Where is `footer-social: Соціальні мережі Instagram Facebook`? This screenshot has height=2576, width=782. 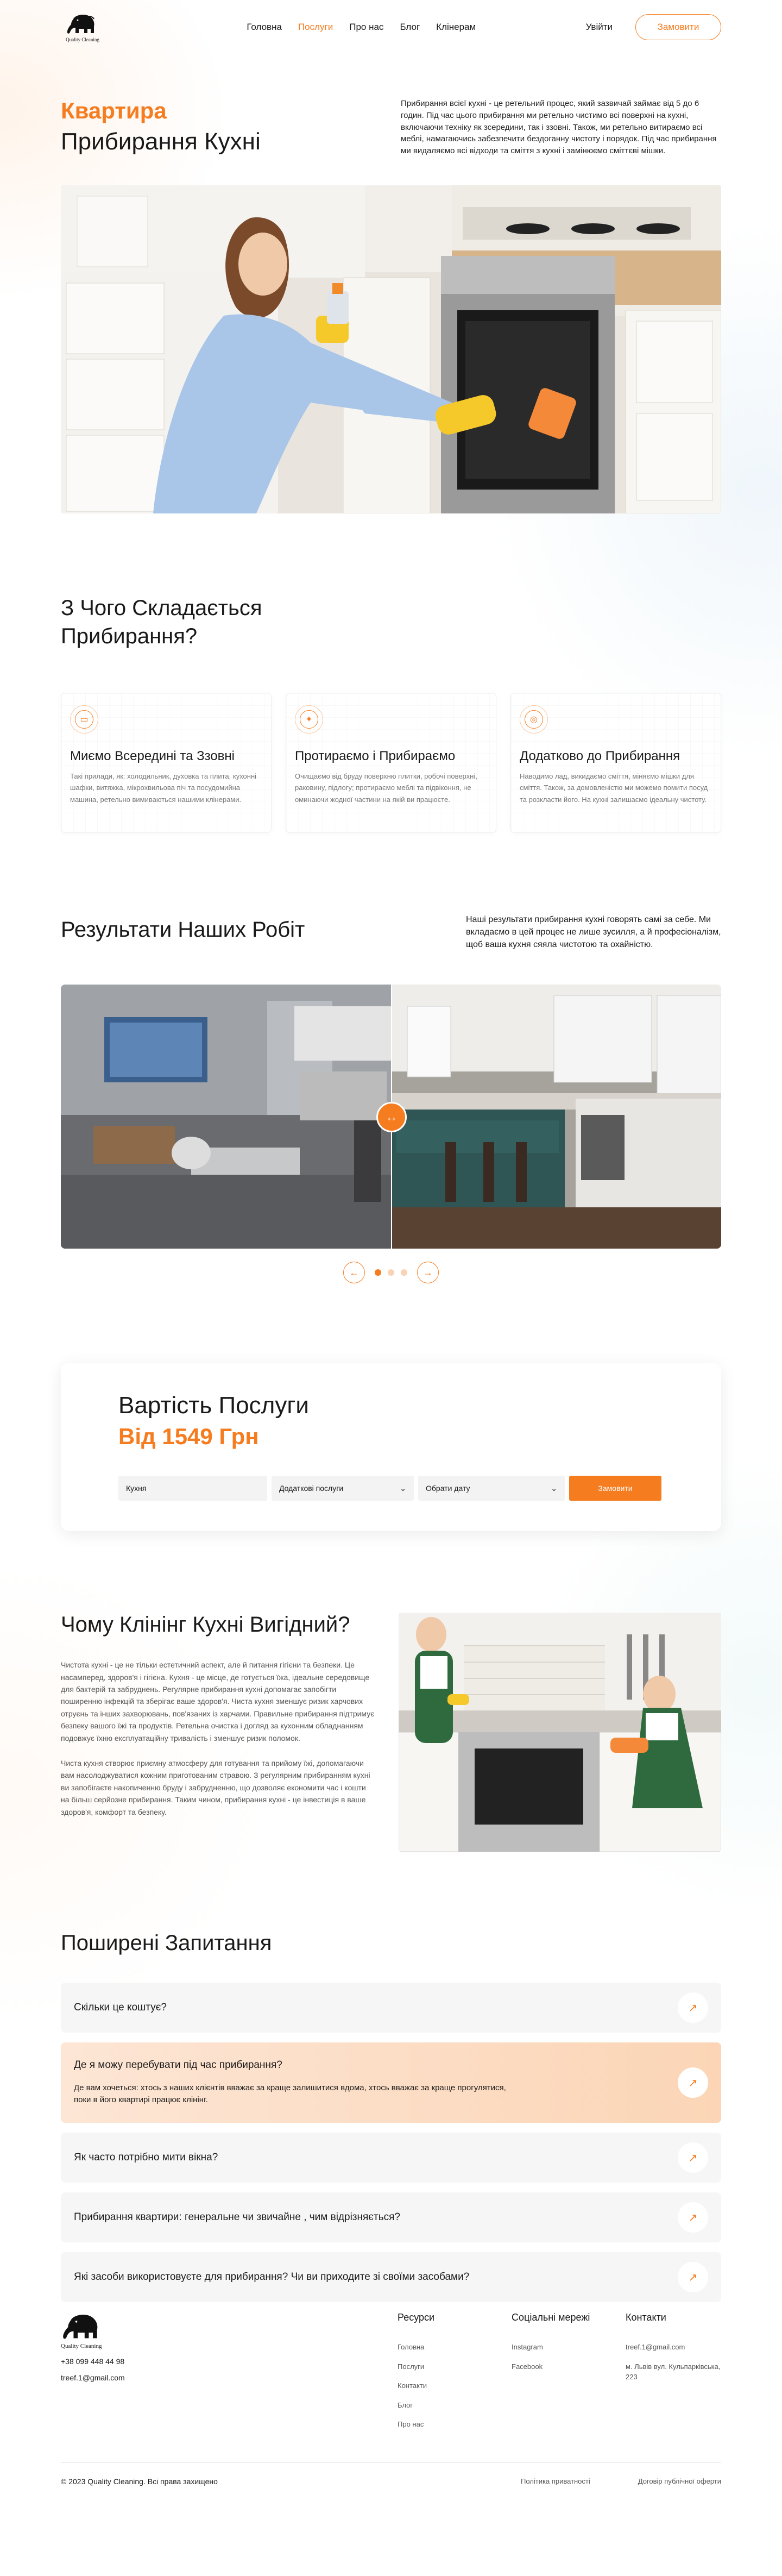 footer-social: Соціальні мережі Instagram Facebook is located at coordinates (569, 2375).